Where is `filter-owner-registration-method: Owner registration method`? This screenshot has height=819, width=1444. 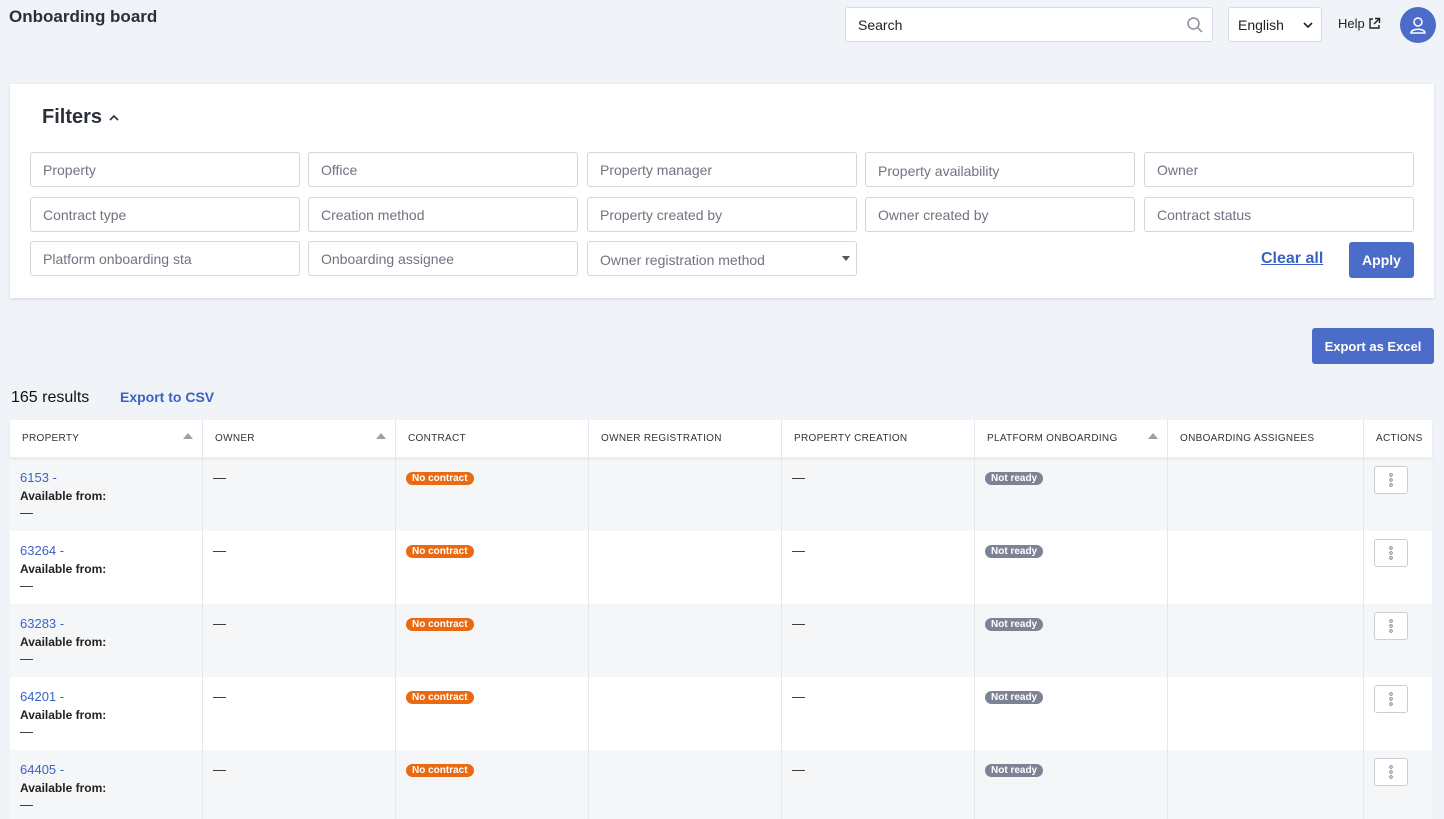 filter-owner-registration-method: Owner registration method is located at coordinates (722, 258).